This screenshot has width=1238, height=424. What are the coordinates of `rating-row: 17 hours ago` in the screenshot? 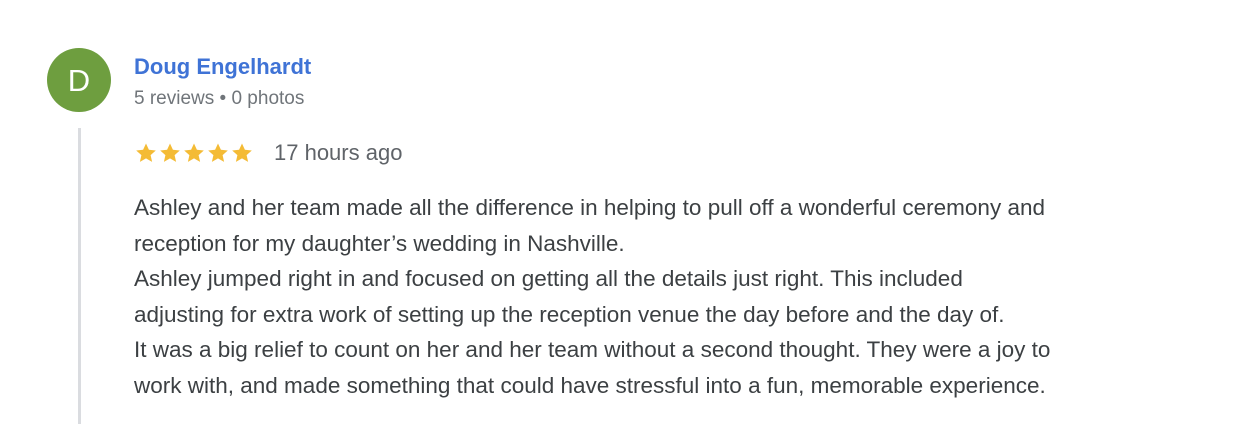 It's located at (268, 153).